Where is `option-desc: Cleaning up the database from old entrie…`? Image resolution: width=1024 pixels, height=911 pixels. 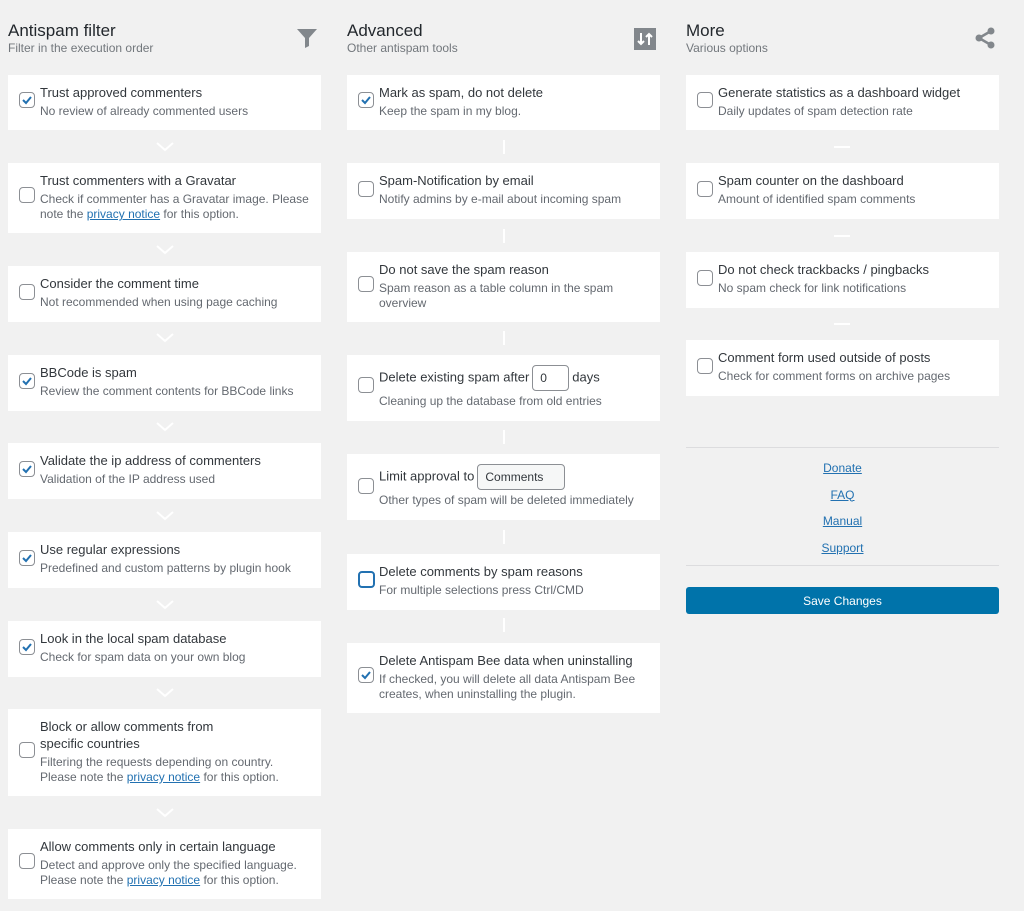 option-desc: Cleaning up the database from old entrie… is located at coordinates (490, 401).